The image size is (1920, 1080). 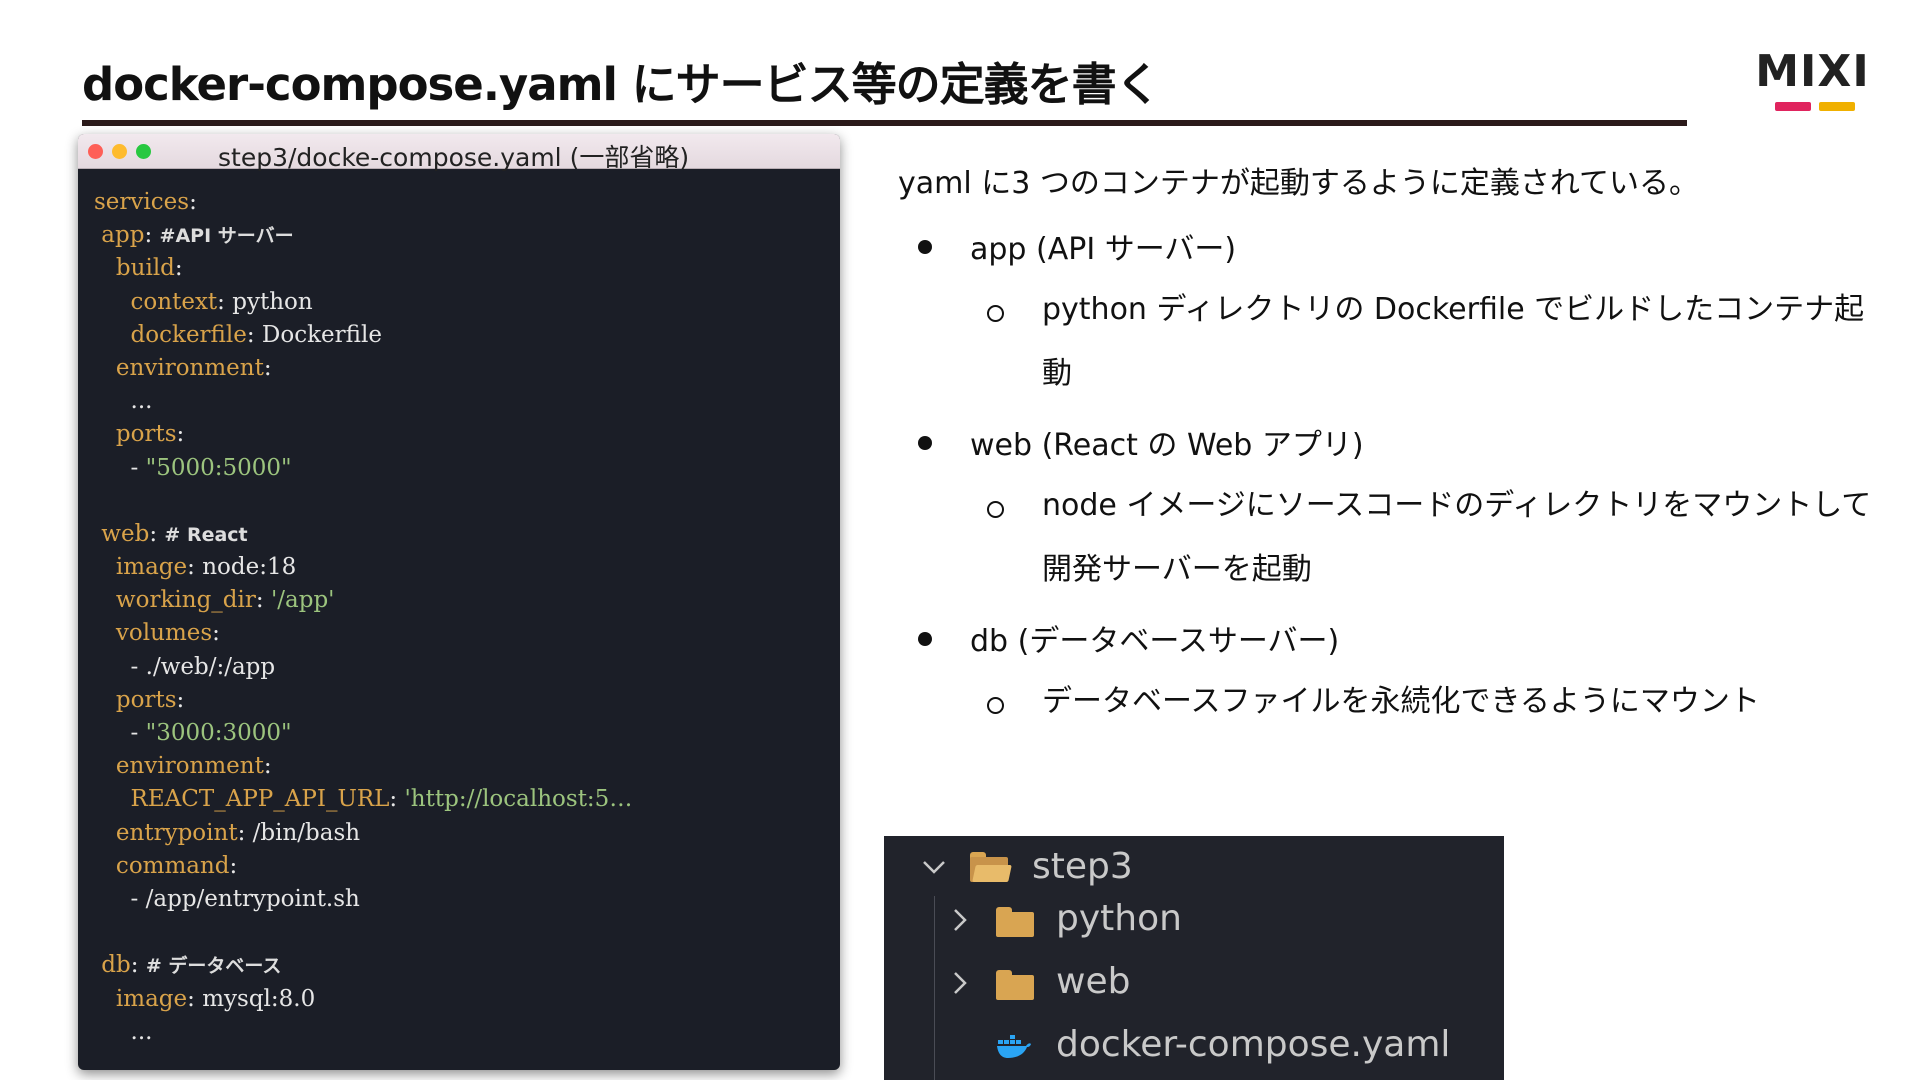 I want to click on code-line: command:, so click(x=363, y=866).